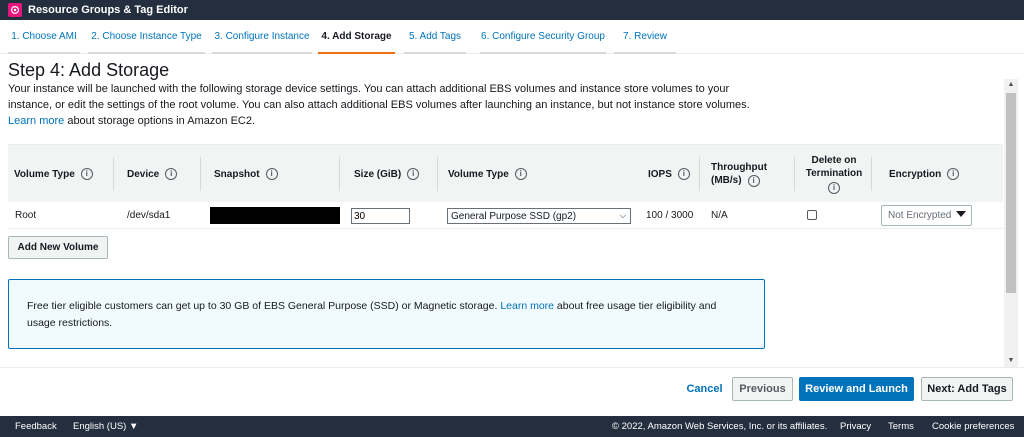 Image resolution: width=1024 pixels, height=437 pixels. I want to click on vertical-scrollbar: ▲ ▼, so click(1011, 223).